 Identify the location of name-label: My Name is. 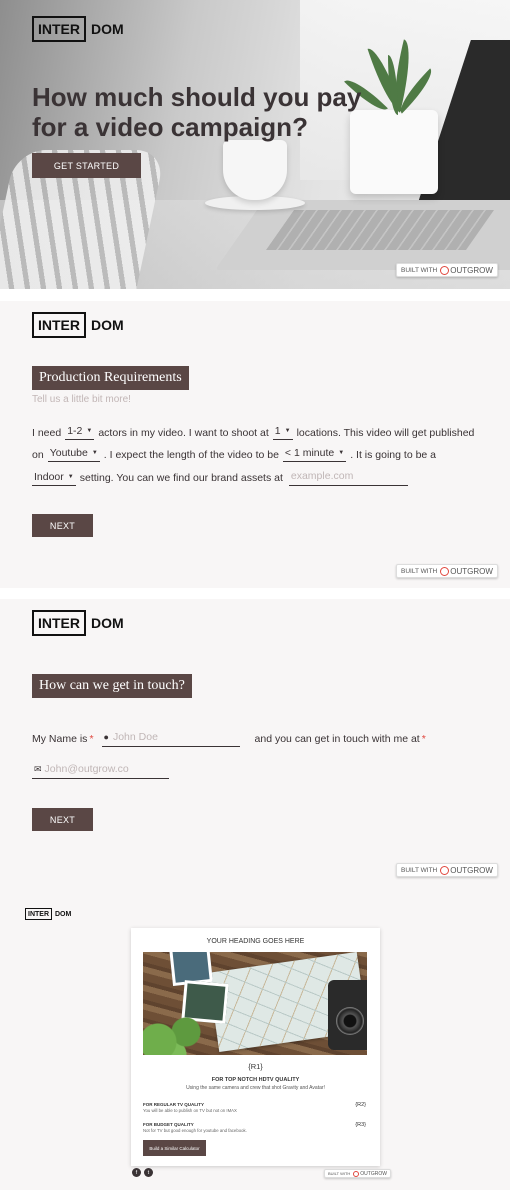
(60, 739).